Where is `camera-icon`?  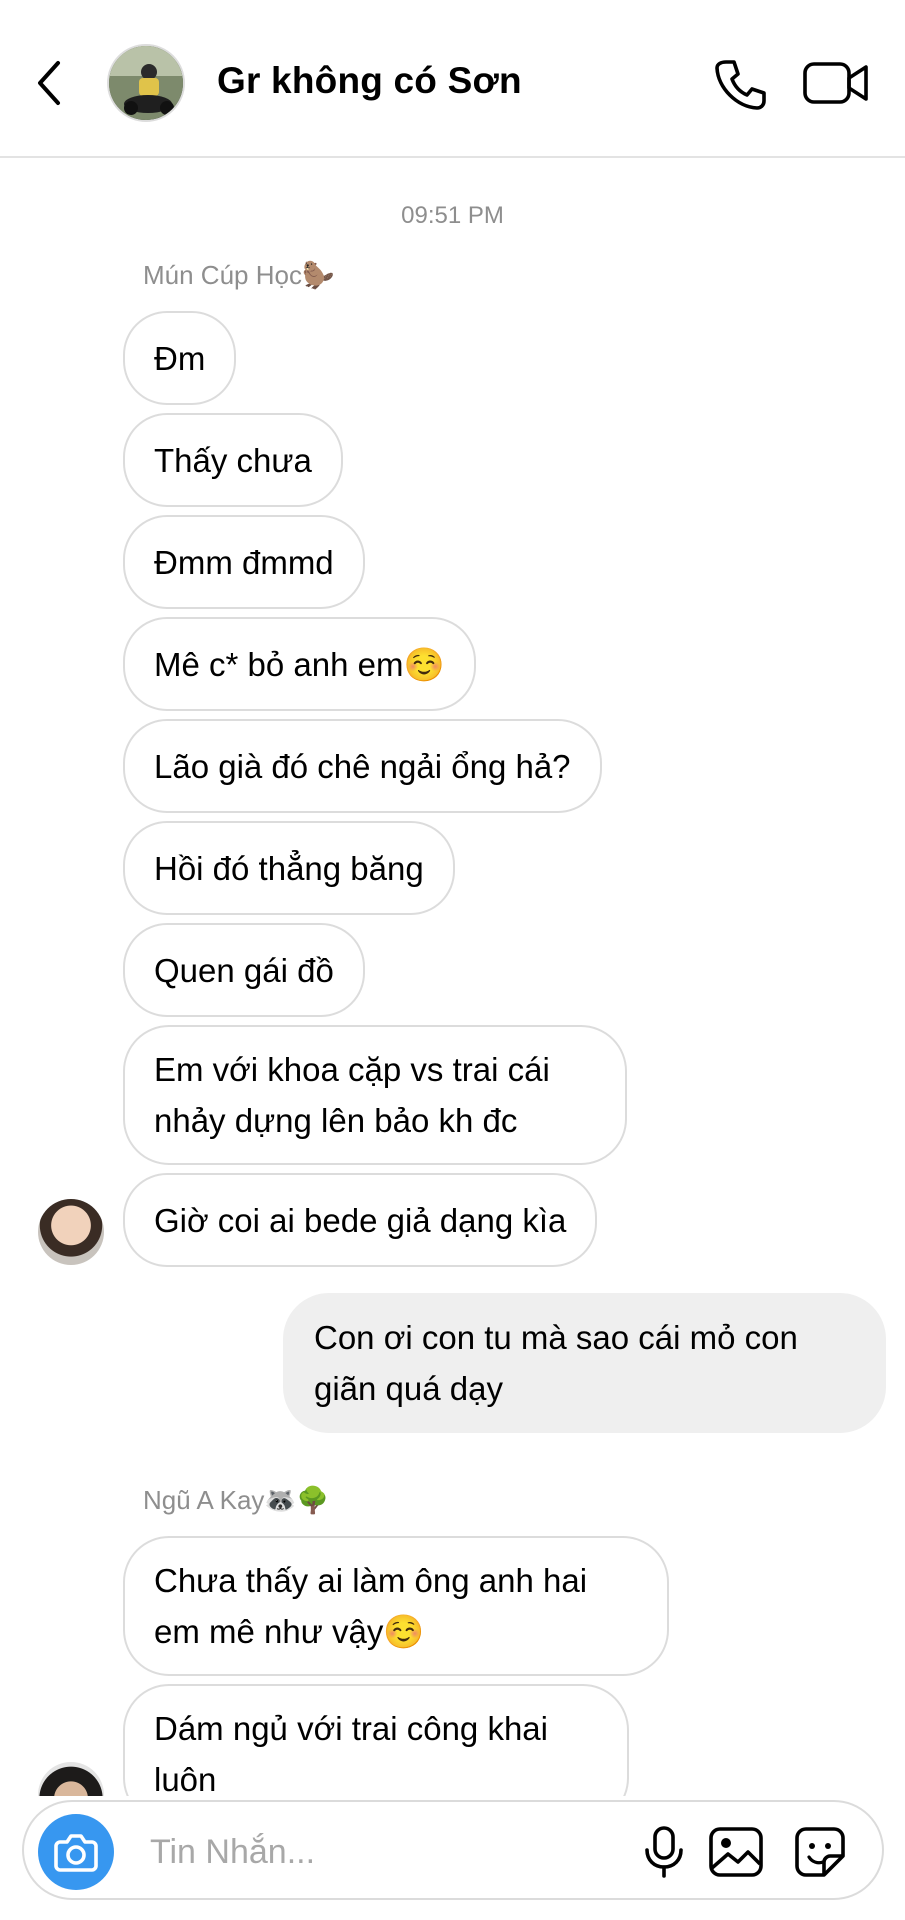
camera-icon is located at coordinates (76, 1853).